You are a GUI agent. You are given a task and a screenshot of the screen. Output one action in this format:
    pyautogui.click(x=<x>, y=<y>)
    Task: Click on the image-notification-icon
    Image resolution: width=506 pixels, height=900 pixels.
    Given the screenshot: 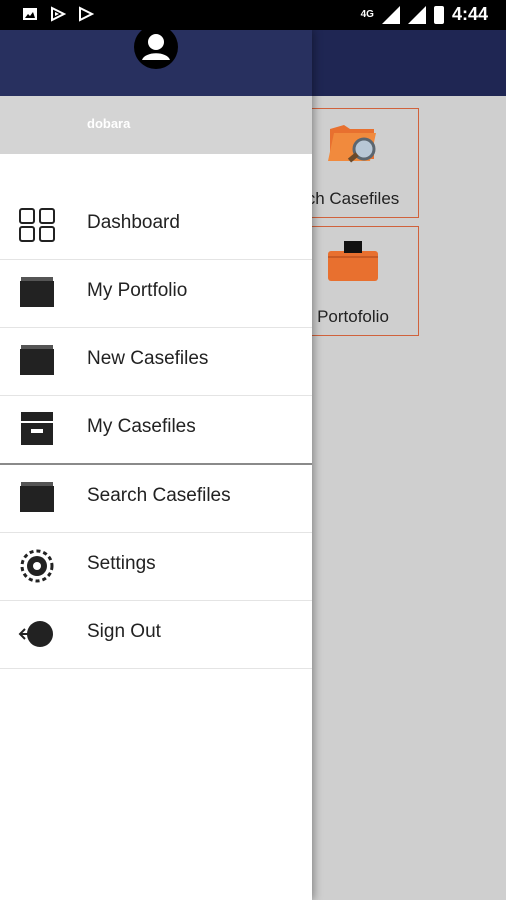 What is the action you would take?
    pyautogui.click(x=30, y=14)
    